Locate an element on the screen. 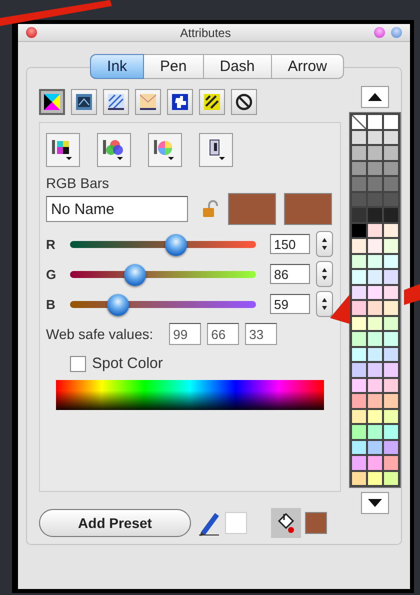 Image resolution: width=420 pixels, height=595 pixels. value-field: 86 is located at coordinates (290, 274).